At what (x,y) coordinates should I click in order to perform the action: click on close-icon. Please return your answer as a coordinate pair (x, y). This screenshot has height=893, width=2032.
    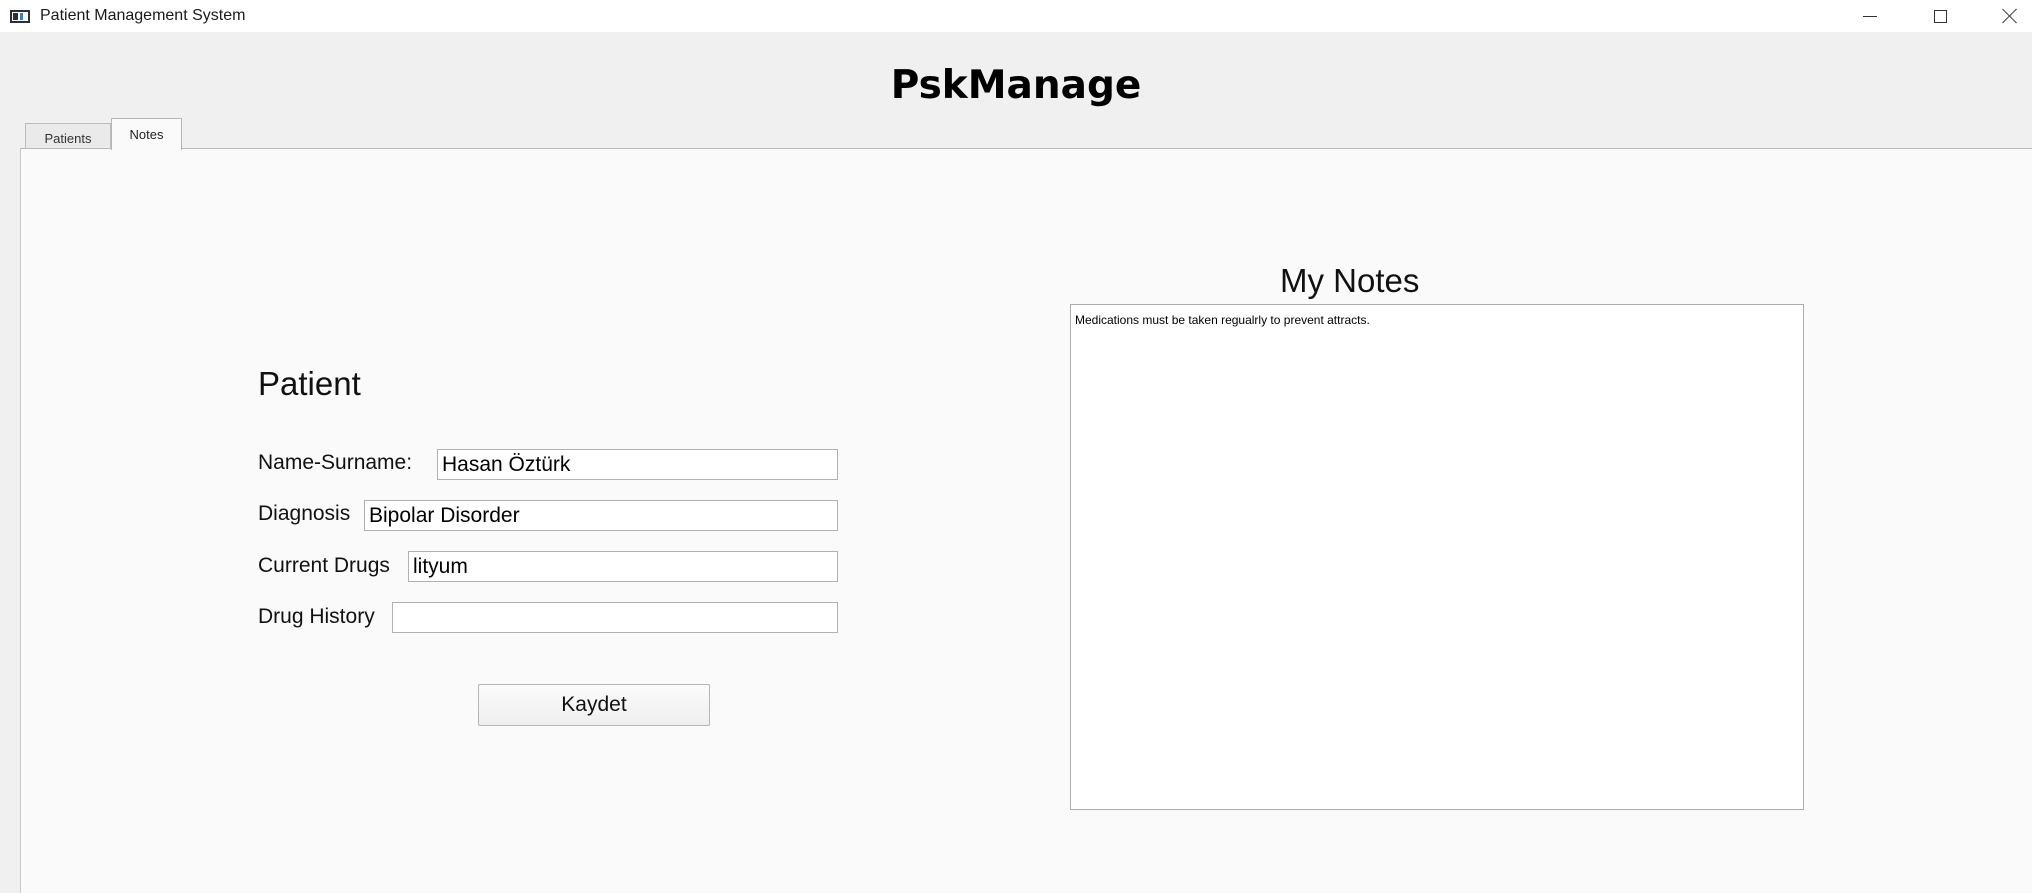
    Looking at the image, I should click on (2010, 16).